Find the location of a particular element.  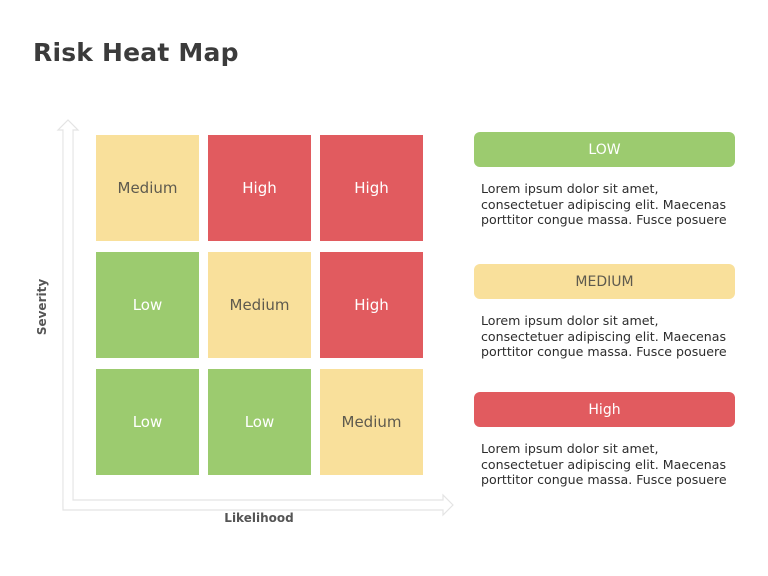

legend-badge-high: High is located at coordinates (604, 409).